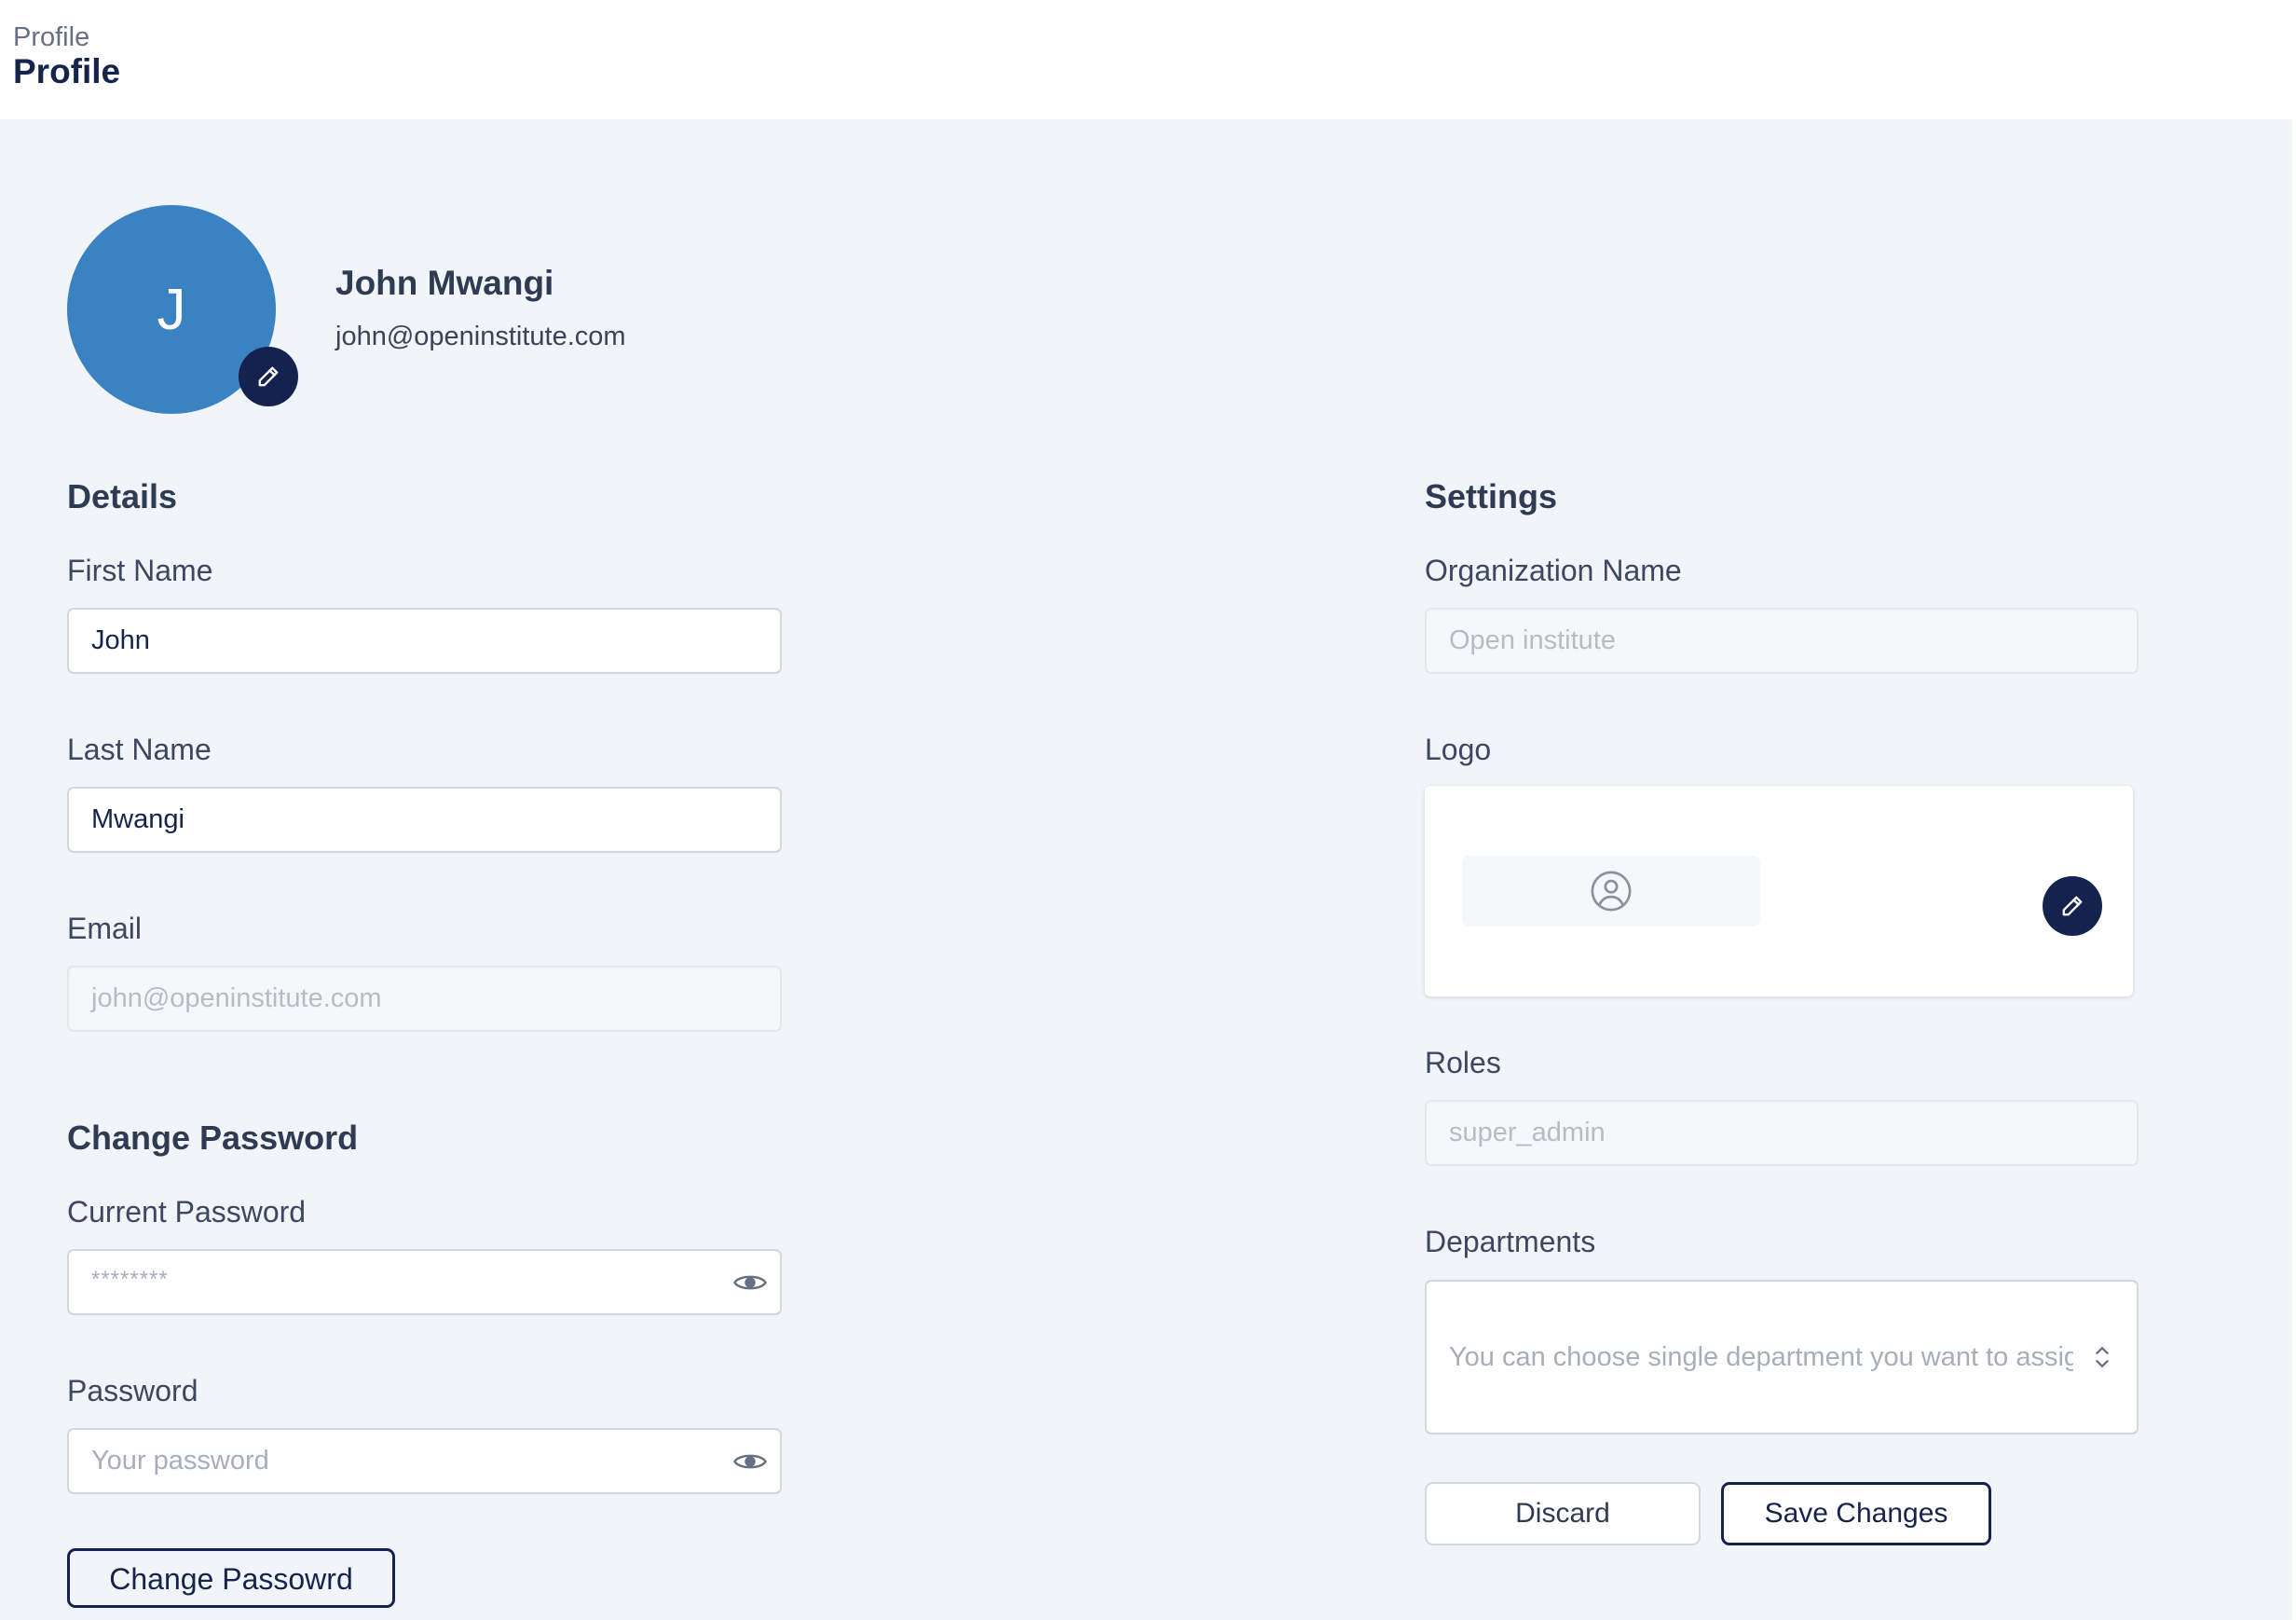  What do you see at coordinates (424, 999) in the screenshot?
I see `email-input: john@openinstitute.com` at bounding box center [424, 999].